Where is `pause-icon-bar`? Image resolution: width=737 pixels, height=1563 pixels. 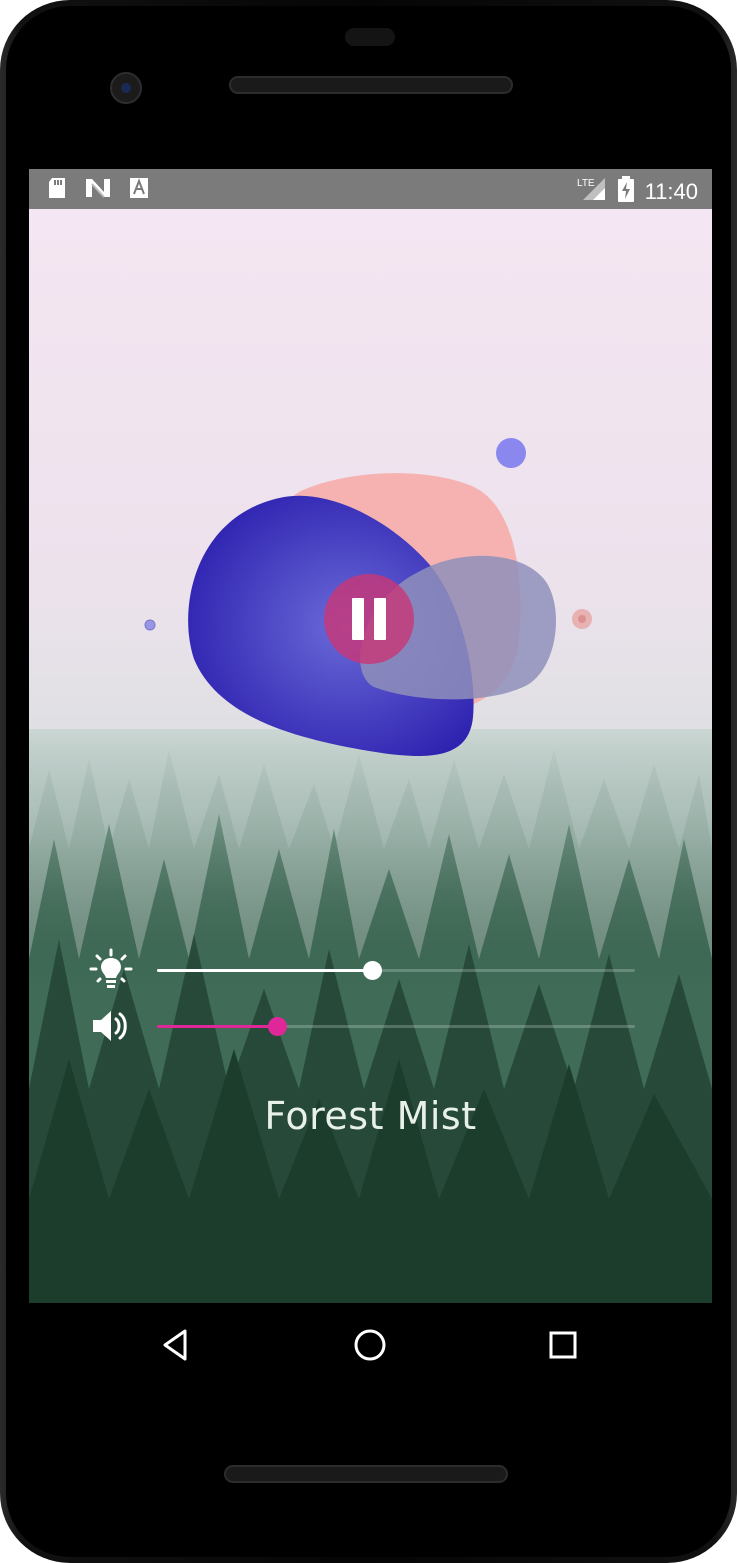
pause-icon-bar is located at coordinates (380, 619).